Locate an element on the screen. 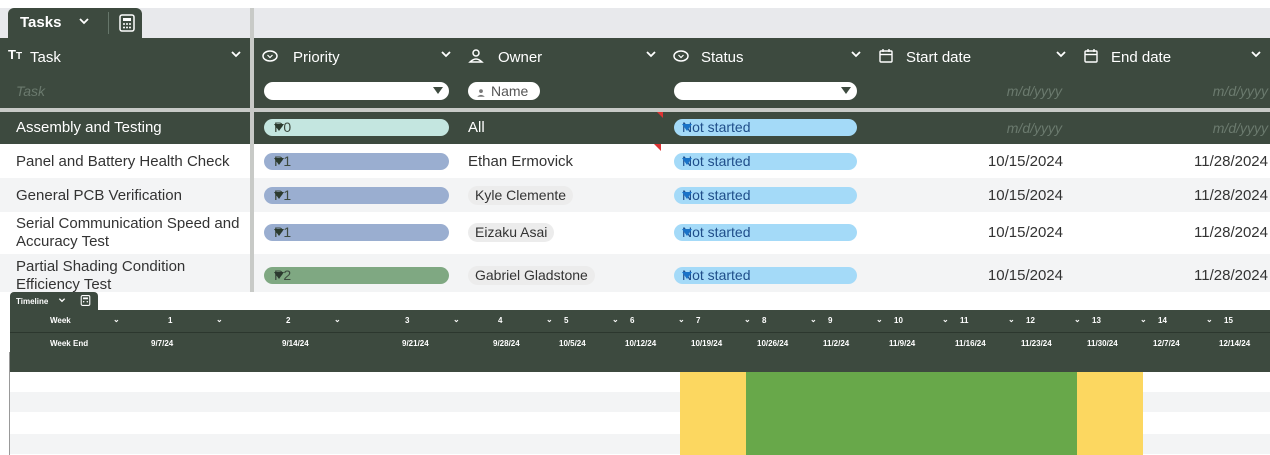 Image resolution: width=1270 pixels, height=455 pixels. task-name-line: Partial Shading Condition is located at coordinates (101, 266).